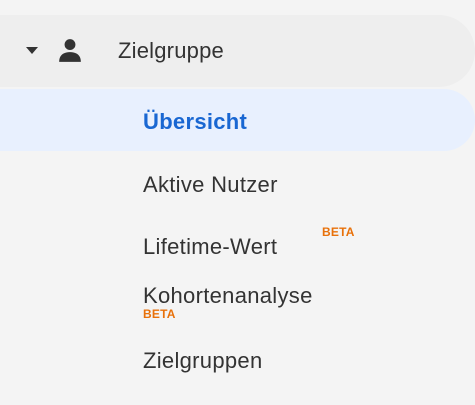 The height and width of the screenshot is (405, 475). I want to click on caret-down-icon, so click(32, 50).